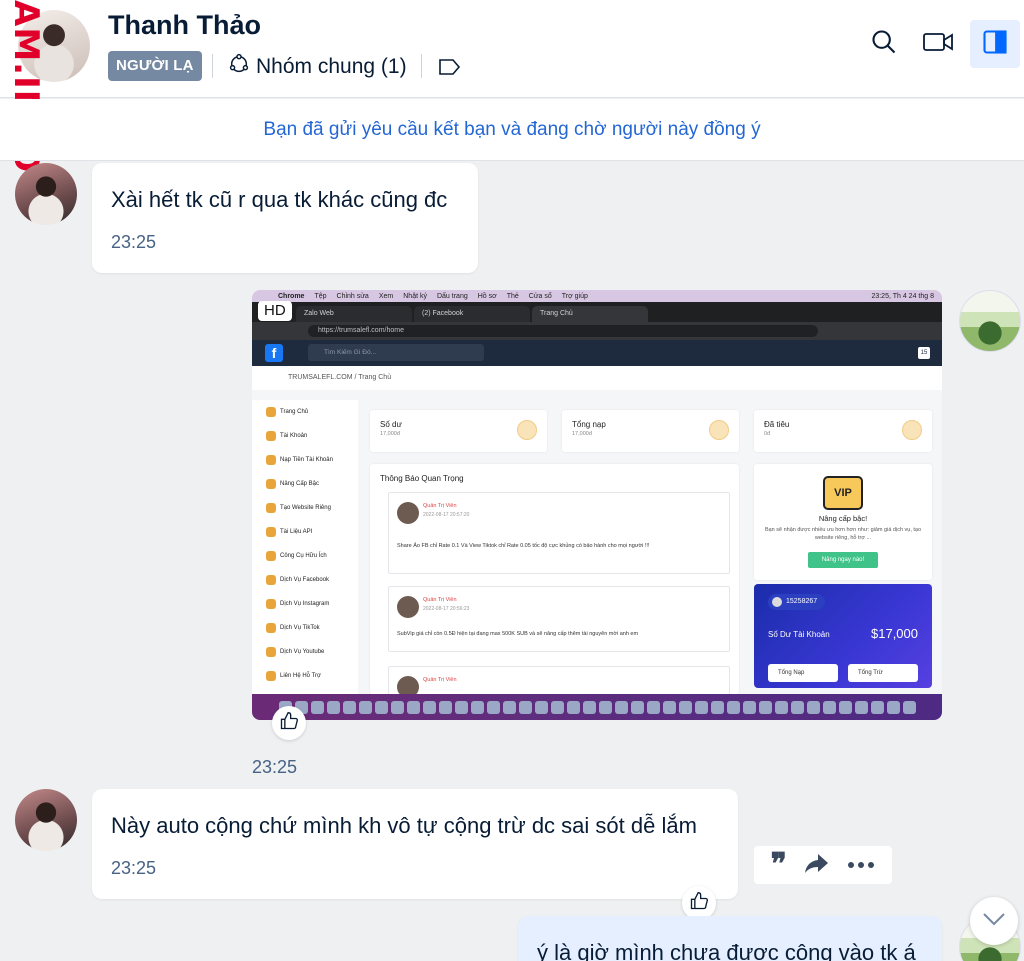  Describe the element at coordinates (597, 378) in the screenshot. I see `site-breadcrumb: TRUMSALEFL.COM / Trang Chủ` at that location.